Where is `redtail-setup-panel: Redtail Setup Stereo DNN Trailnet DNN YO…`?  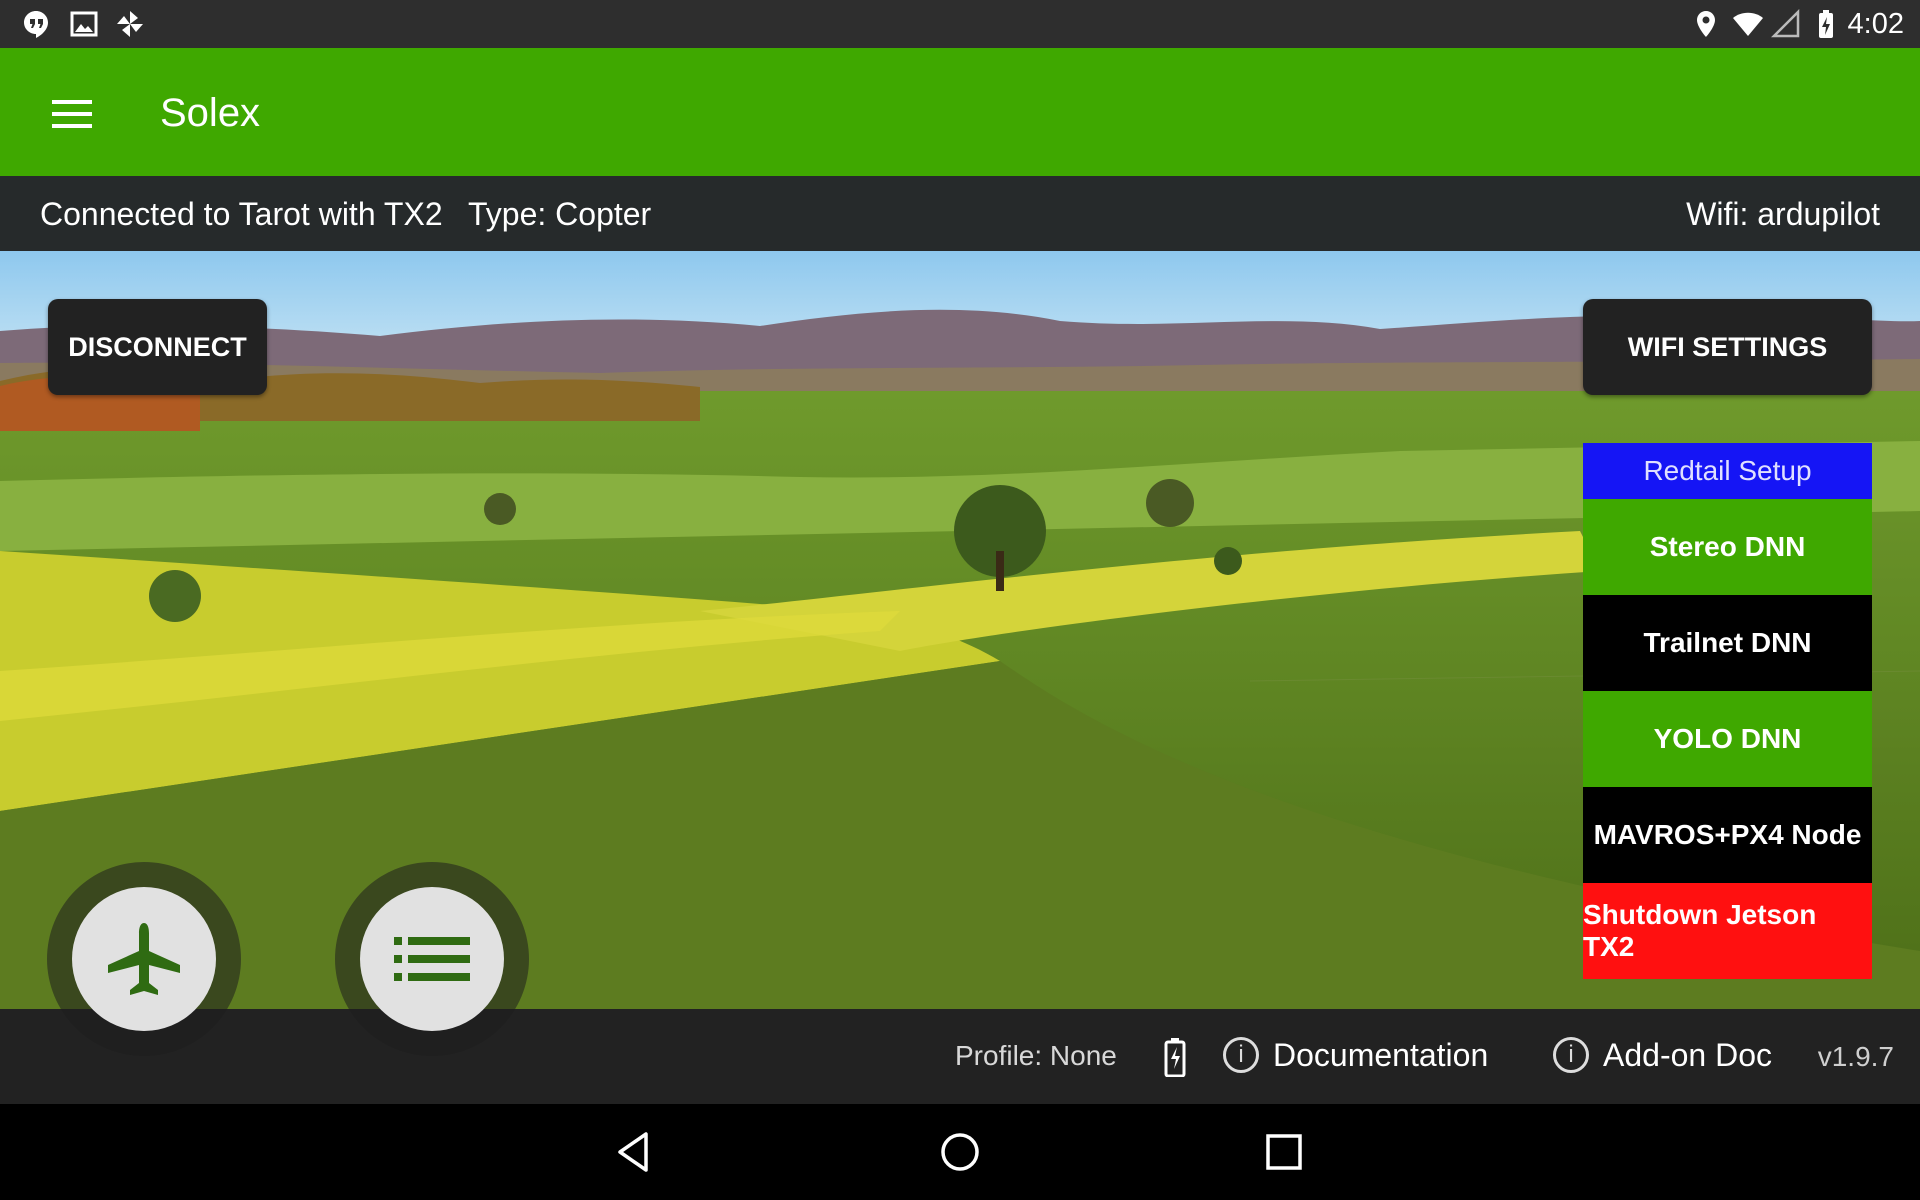 redtail-setup-panel: Redtail Setup Stereo DNN Trailnet DNN YO… is located at coordinates (1727, 711).